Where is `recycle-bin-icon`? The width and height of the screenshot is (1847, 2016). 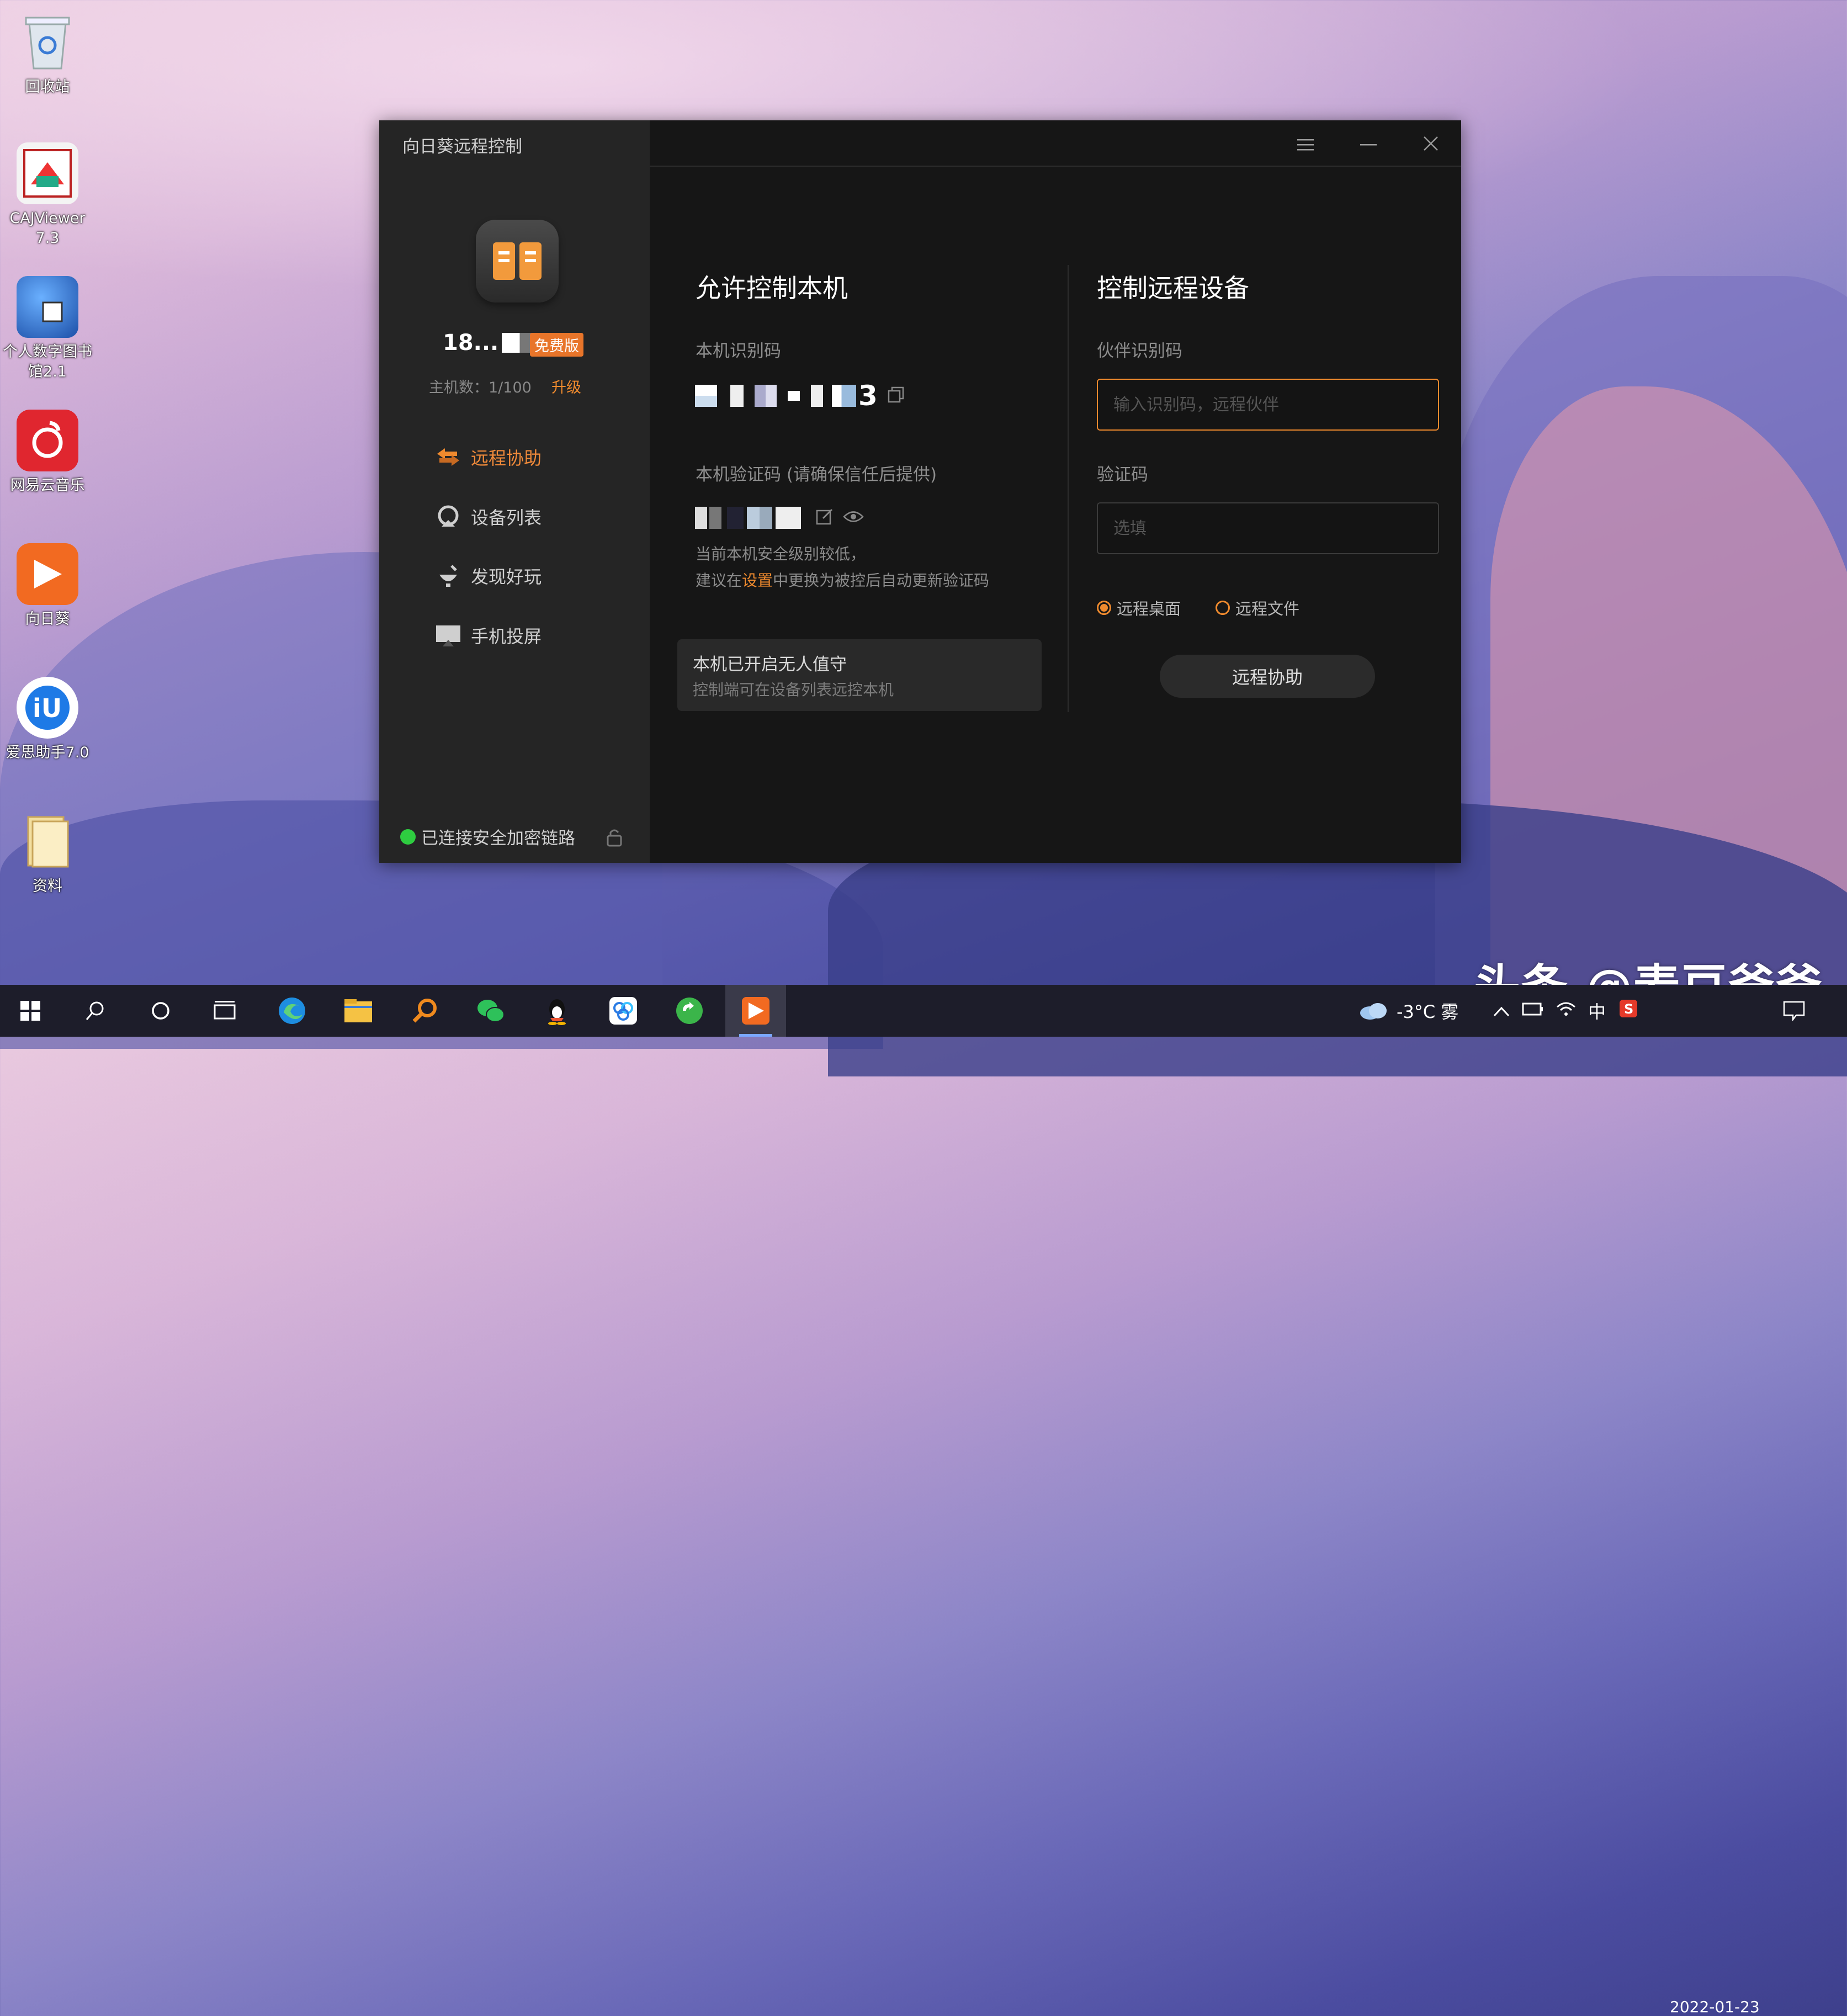
recycle-bin-icon is located at coordinates (47, 42).